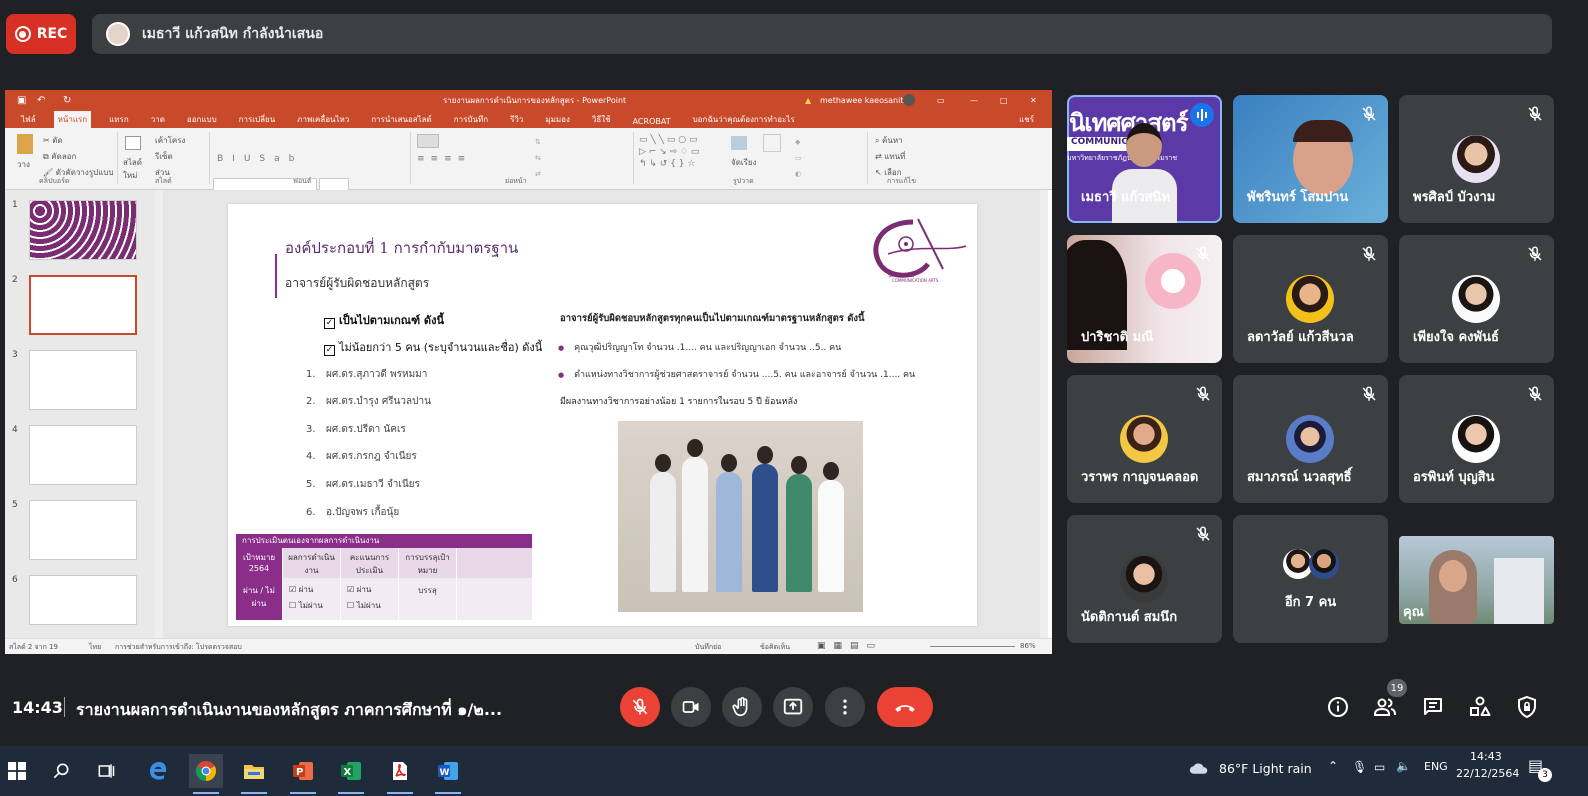 Image resolution: width=1588 pixels, height=796 pixels. What do you see at coordinates (850, 646) in the screenshot?
I see `view-buttons: ▣▦▤▭` at bounding box center [850, 646].